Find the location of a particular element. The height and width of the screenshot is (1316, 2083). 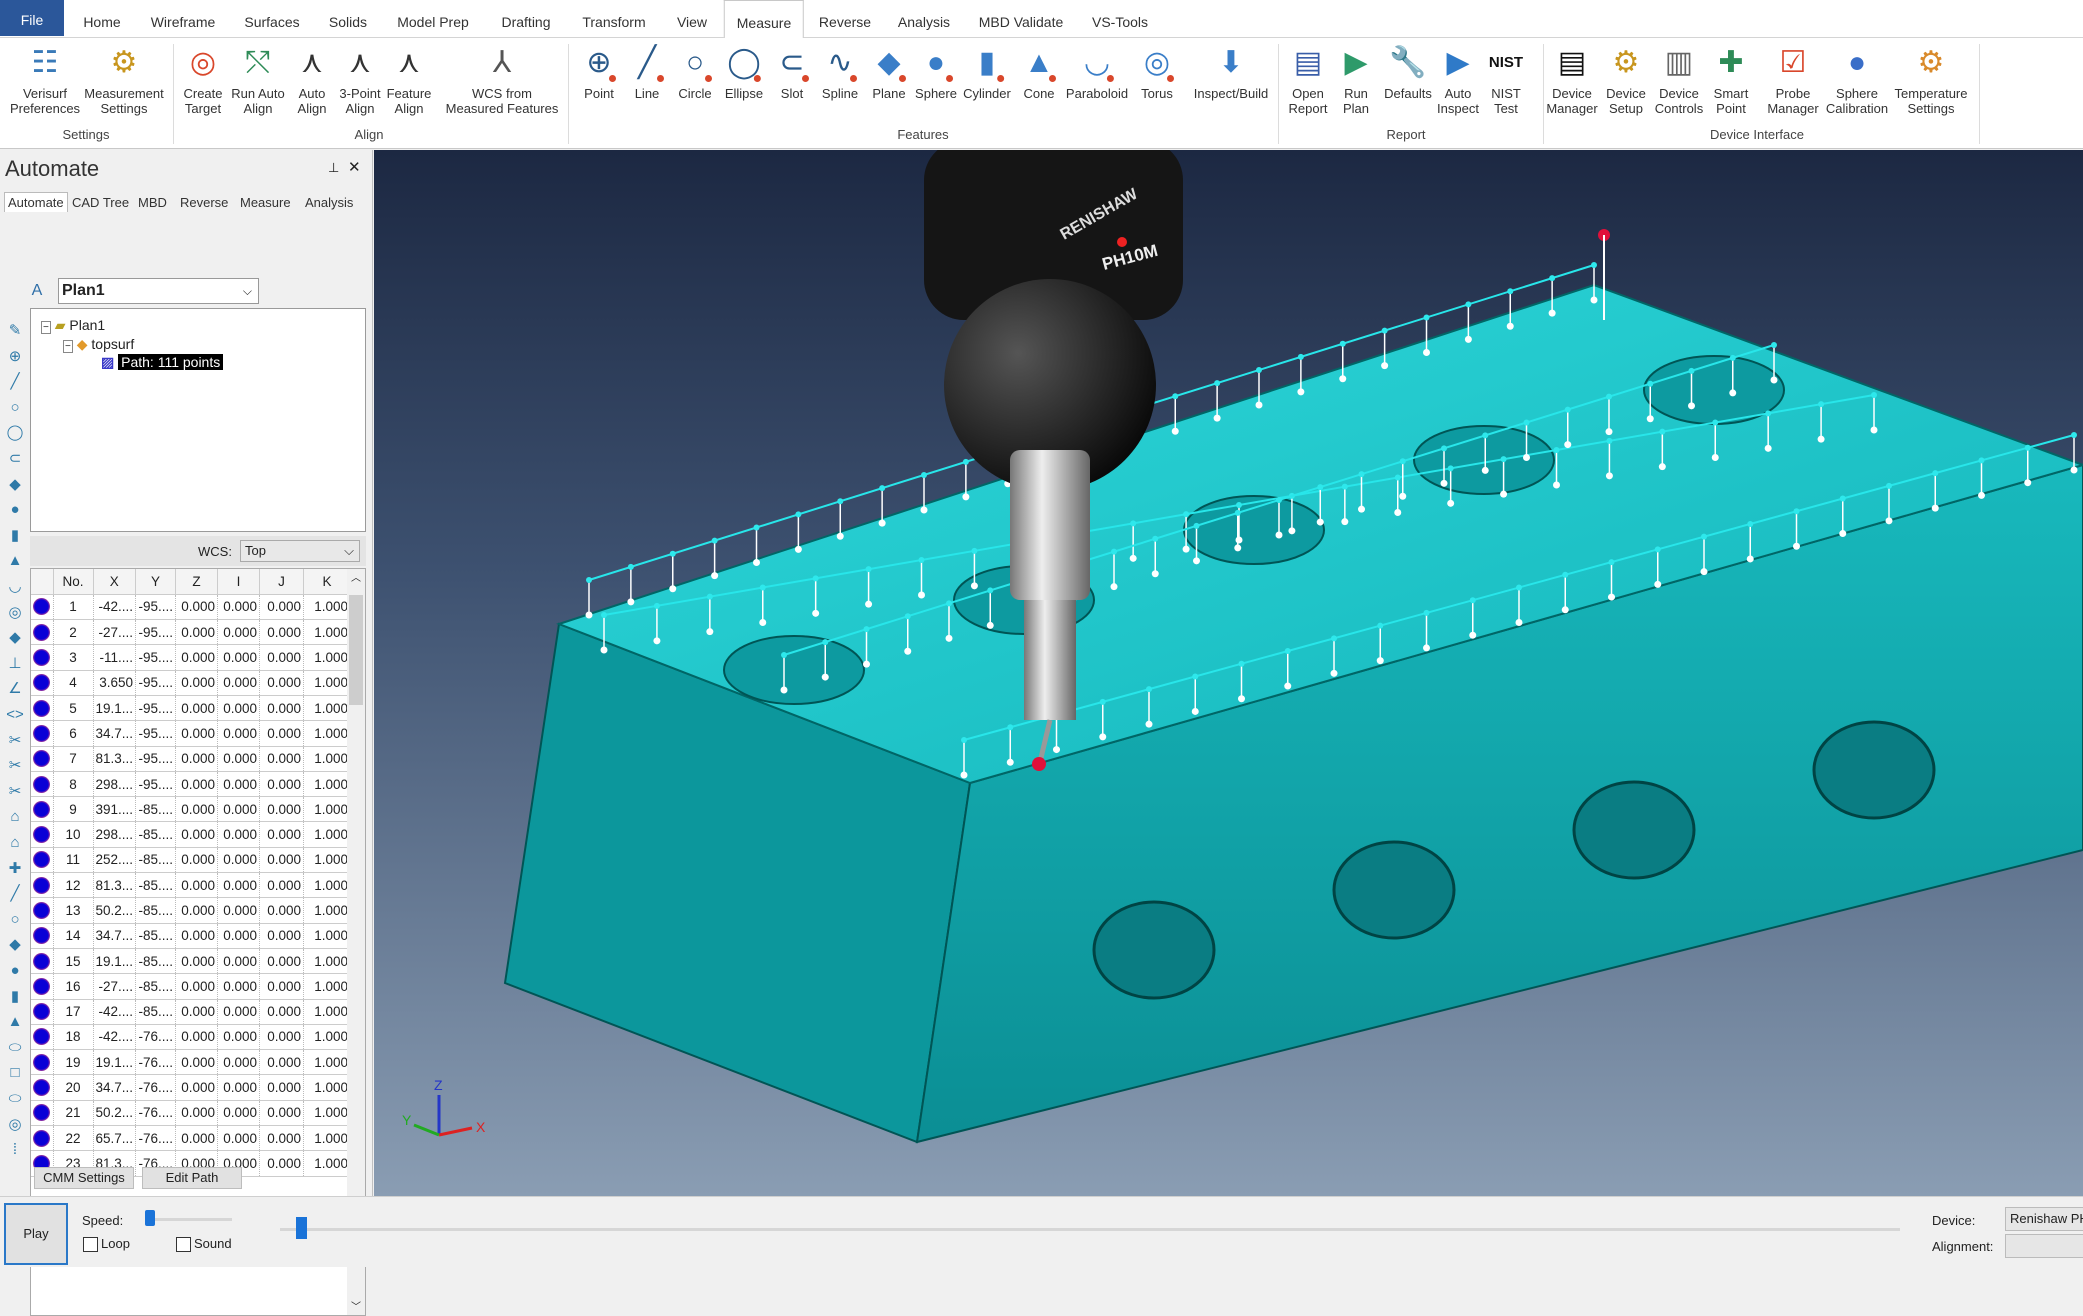

ribbon-tab-reverse: Reverse is located at coordinates (845, 19).